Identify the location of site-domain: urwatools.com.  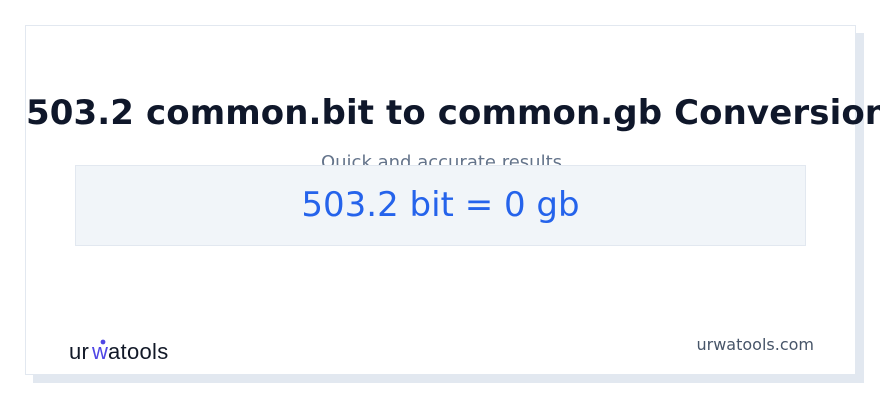
(755, 344).